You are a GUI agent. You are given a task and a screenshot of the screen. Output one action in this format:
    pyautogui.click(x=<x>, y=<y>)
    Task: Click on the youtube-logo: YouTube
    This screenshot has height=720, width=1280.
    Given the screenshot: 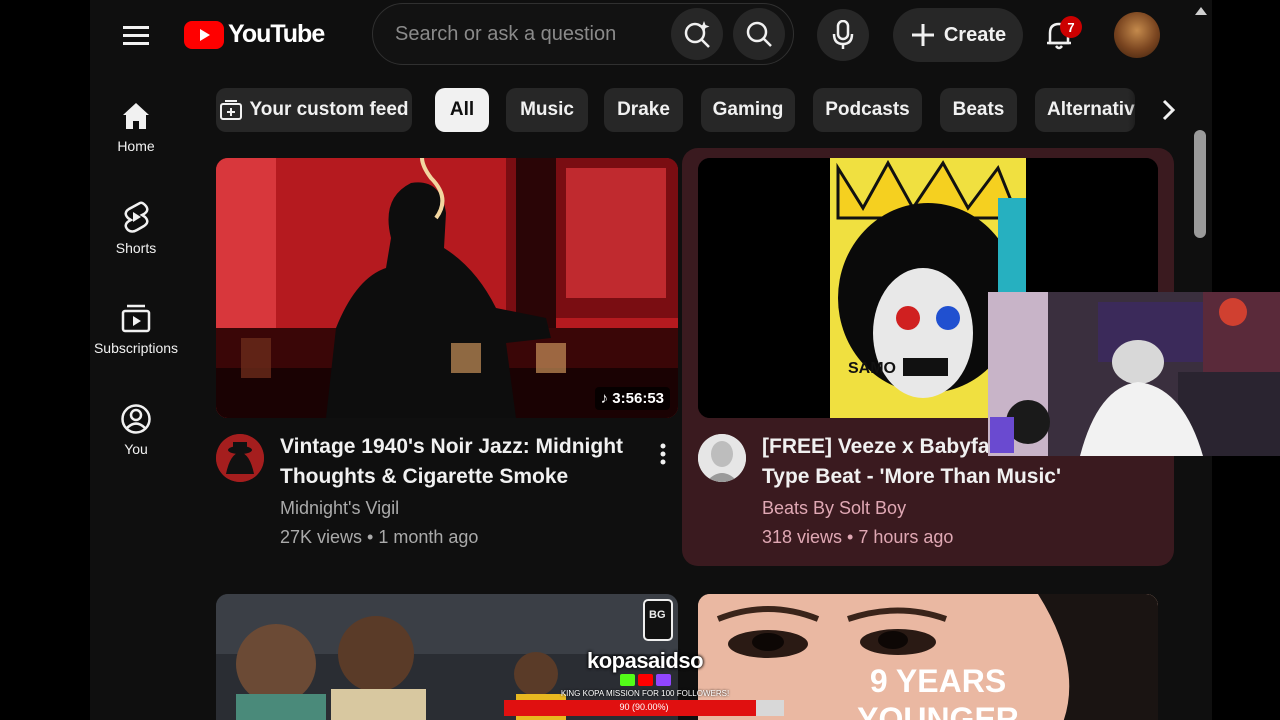 What is the action you would take?
    pyautogui.click(x=254, y=34)
    